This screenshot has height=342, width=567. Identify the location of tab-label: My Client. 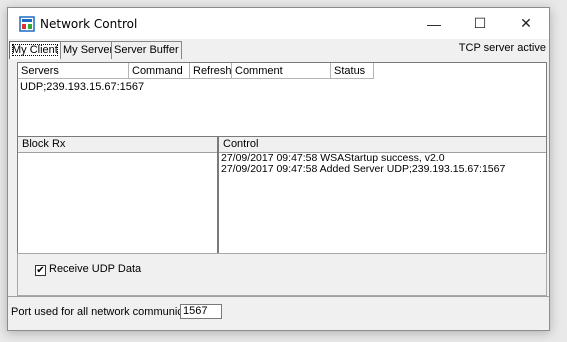
(35, 50).